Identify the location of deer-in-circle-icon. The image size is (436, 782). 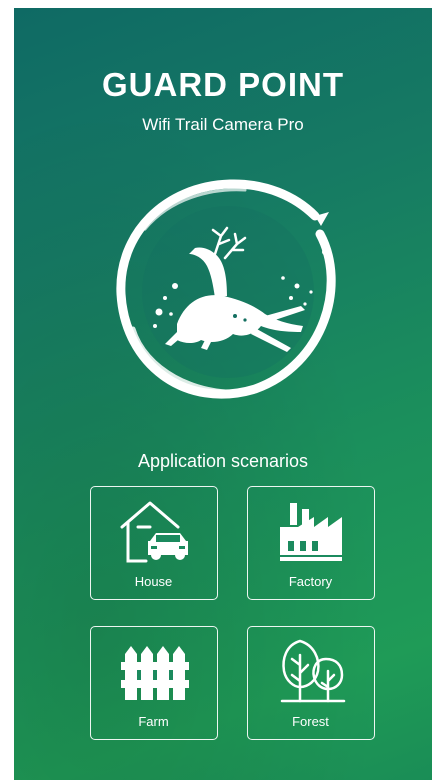
(226, 289).